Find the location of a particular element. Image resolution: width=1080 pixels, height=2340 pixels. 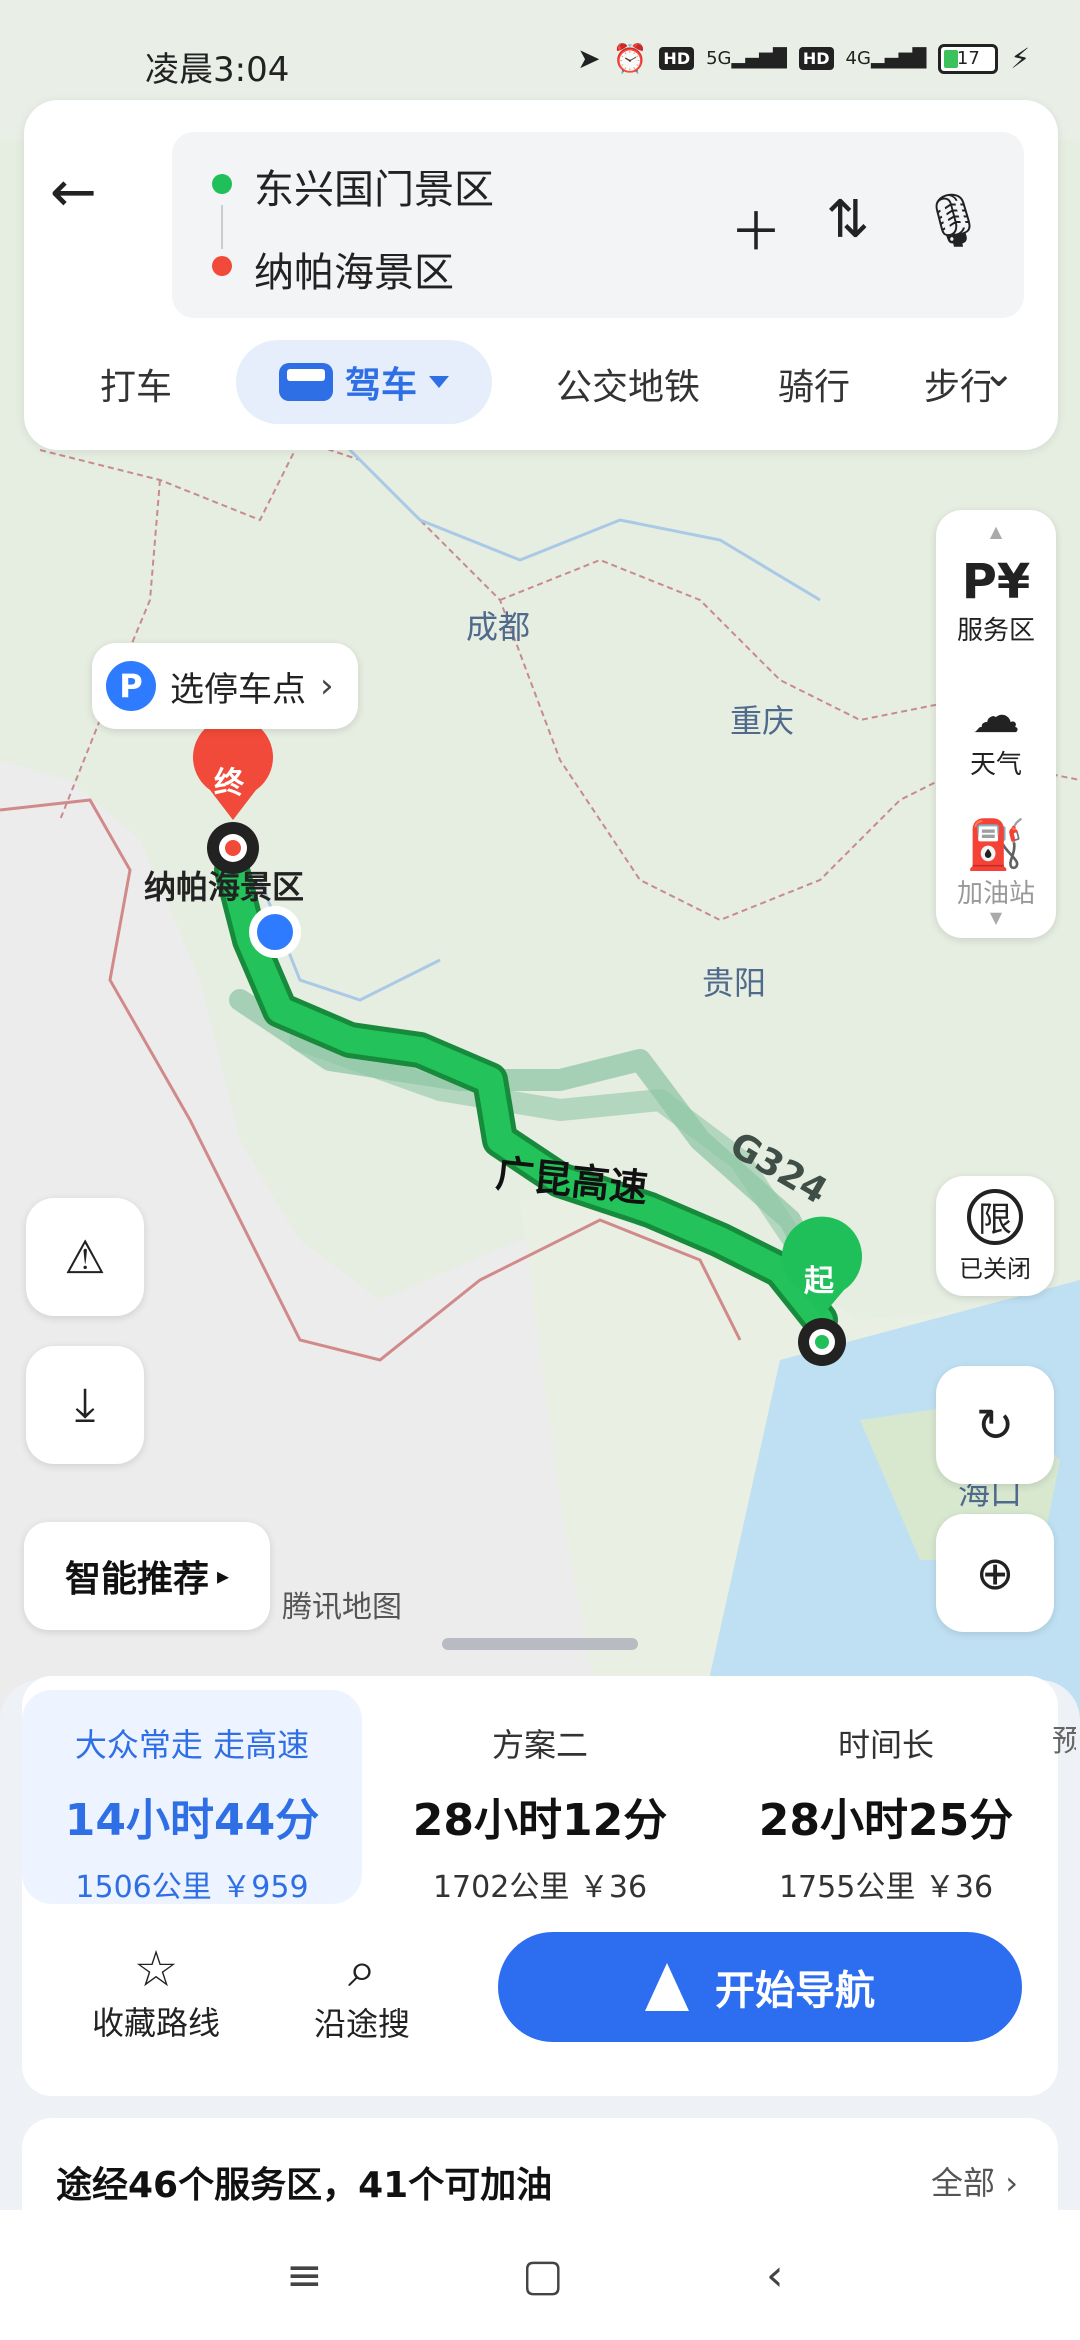

service-area-button: P¥ 服务区 is located at coordinates (996, 600).